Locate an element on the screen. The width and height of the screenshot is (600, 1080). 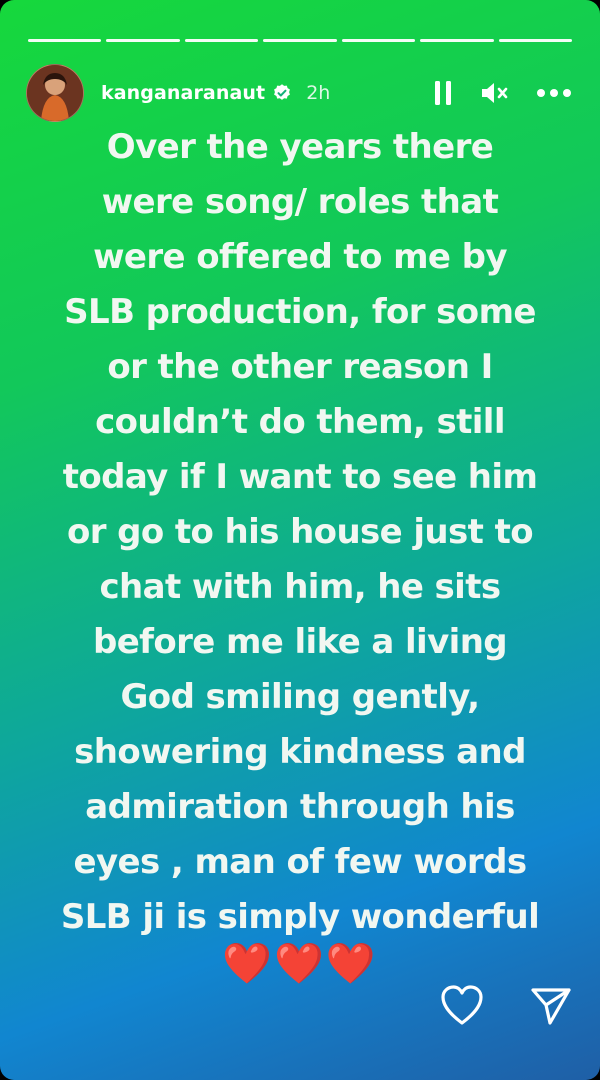
send-icon is located at coordinates (551, 1006).